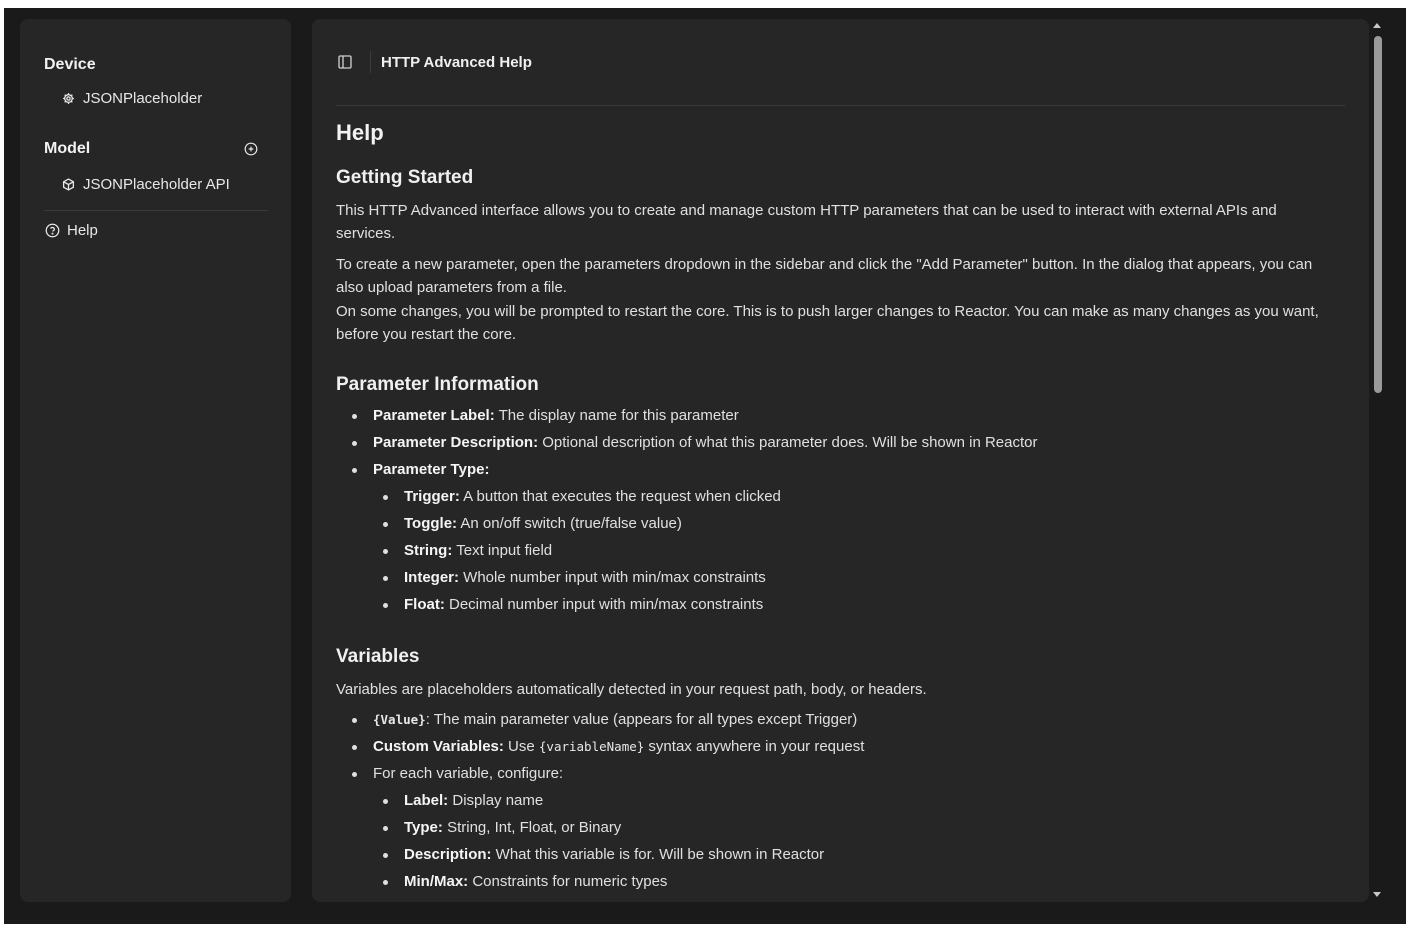 This screenshot has height=927, width=1410. I want to click on sidebar-item-model-label: JSONPlaceholder API, so click(156, 184).